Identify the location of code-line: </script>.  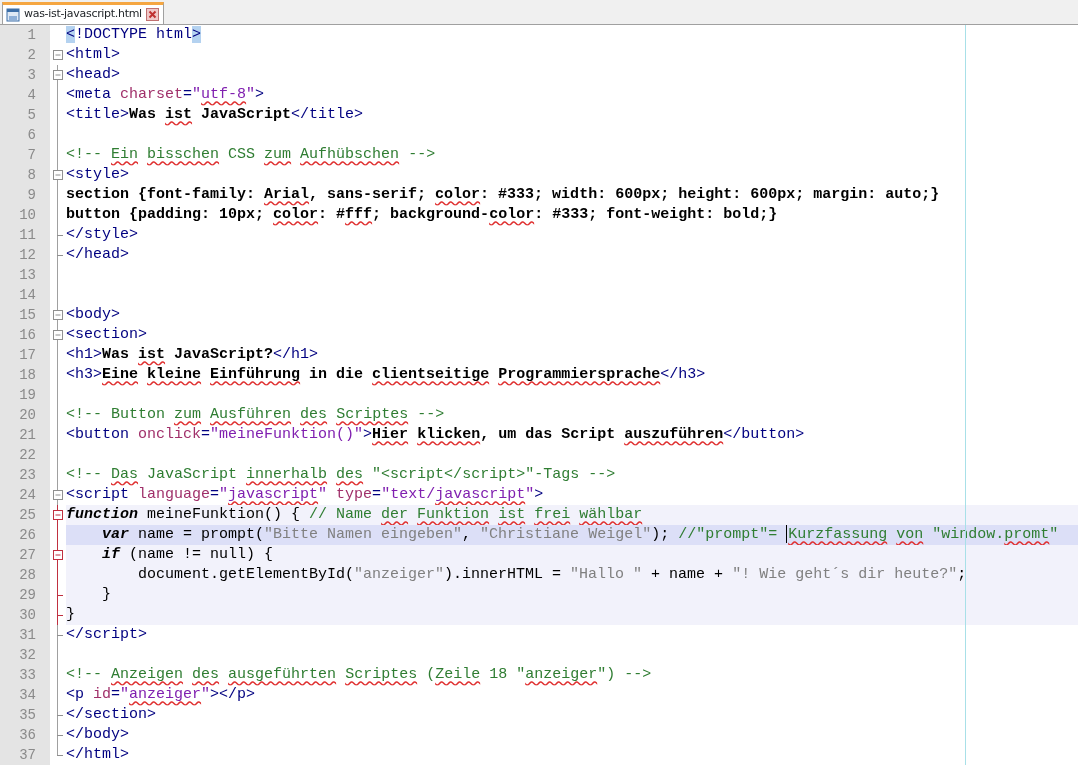
(107, 635).